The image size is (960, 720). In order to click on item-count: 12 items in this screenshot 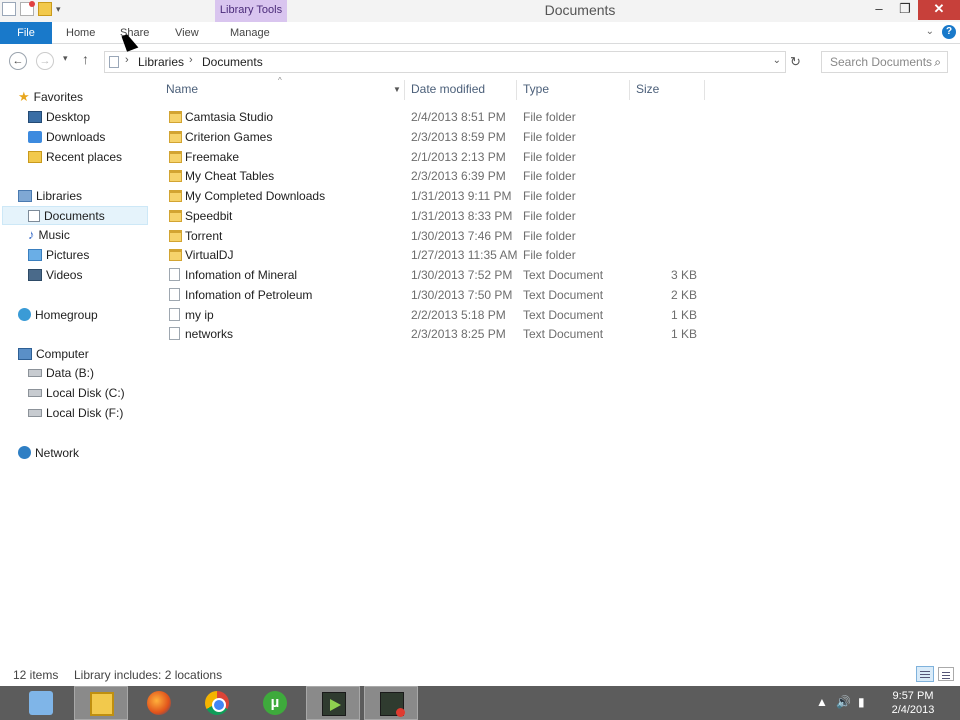, I will do `click(36, 675)`.